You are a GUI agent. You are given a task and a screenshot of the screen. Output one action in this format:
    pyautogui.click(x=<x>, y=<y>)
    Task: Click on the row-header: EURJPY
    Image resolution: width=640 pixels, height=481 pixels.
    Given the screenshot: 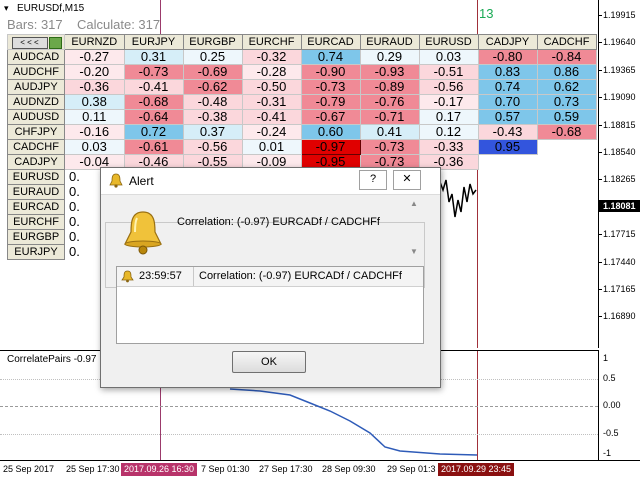 What is the action you would take?
    pyautogui.click(x=36, y=252)
    